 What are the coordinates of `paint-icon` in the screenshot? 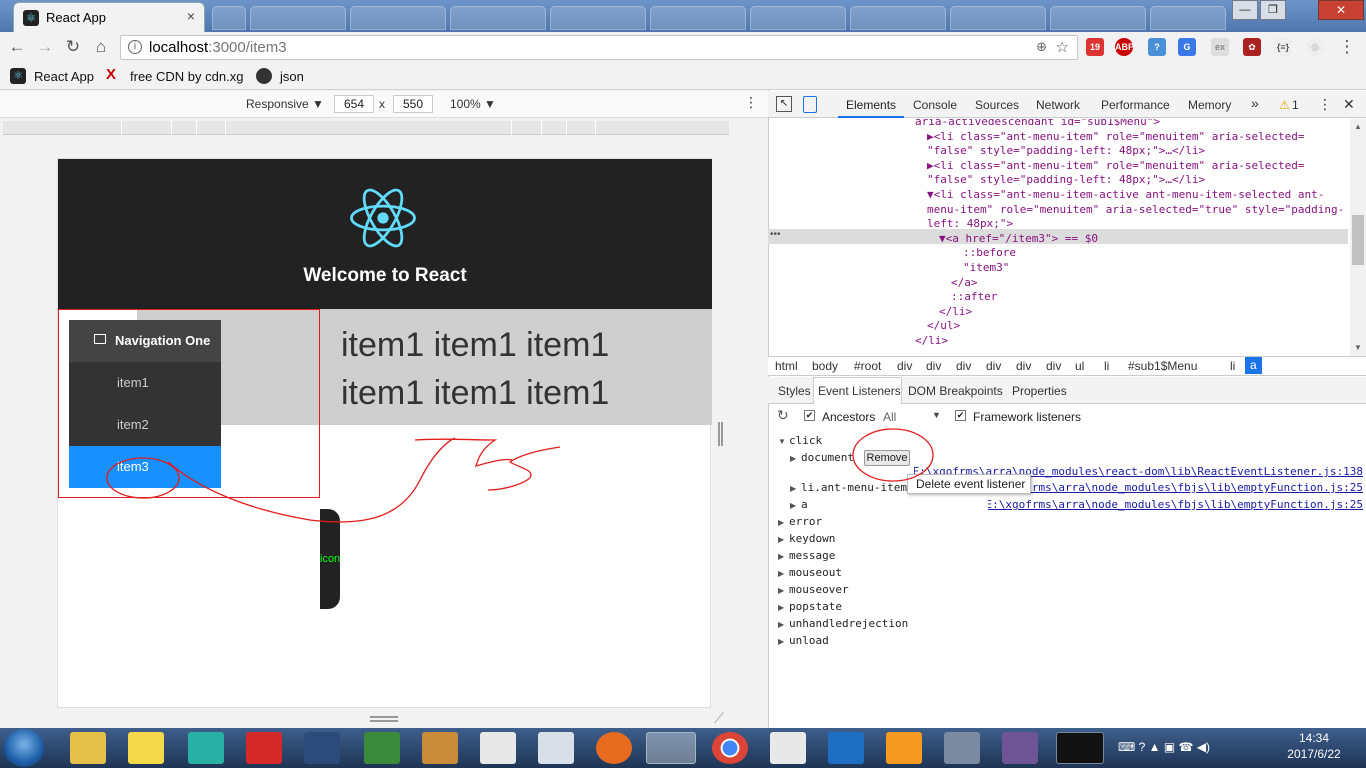 It's located at (440, 748).